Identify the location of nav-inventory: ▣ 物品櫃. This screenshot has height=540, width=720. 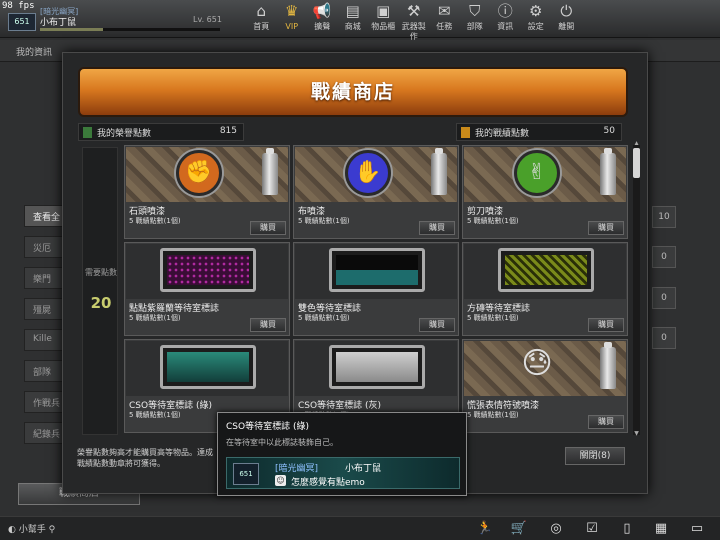
(383, 19).